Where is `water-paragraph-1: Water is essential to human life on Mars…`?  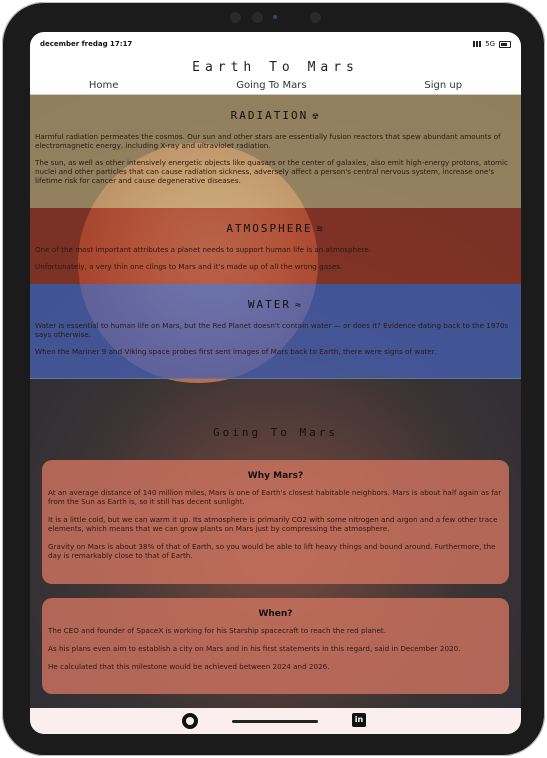 water-paragraph-1: Water is essential to human life on Mars… is located at coordinates (272, 330).